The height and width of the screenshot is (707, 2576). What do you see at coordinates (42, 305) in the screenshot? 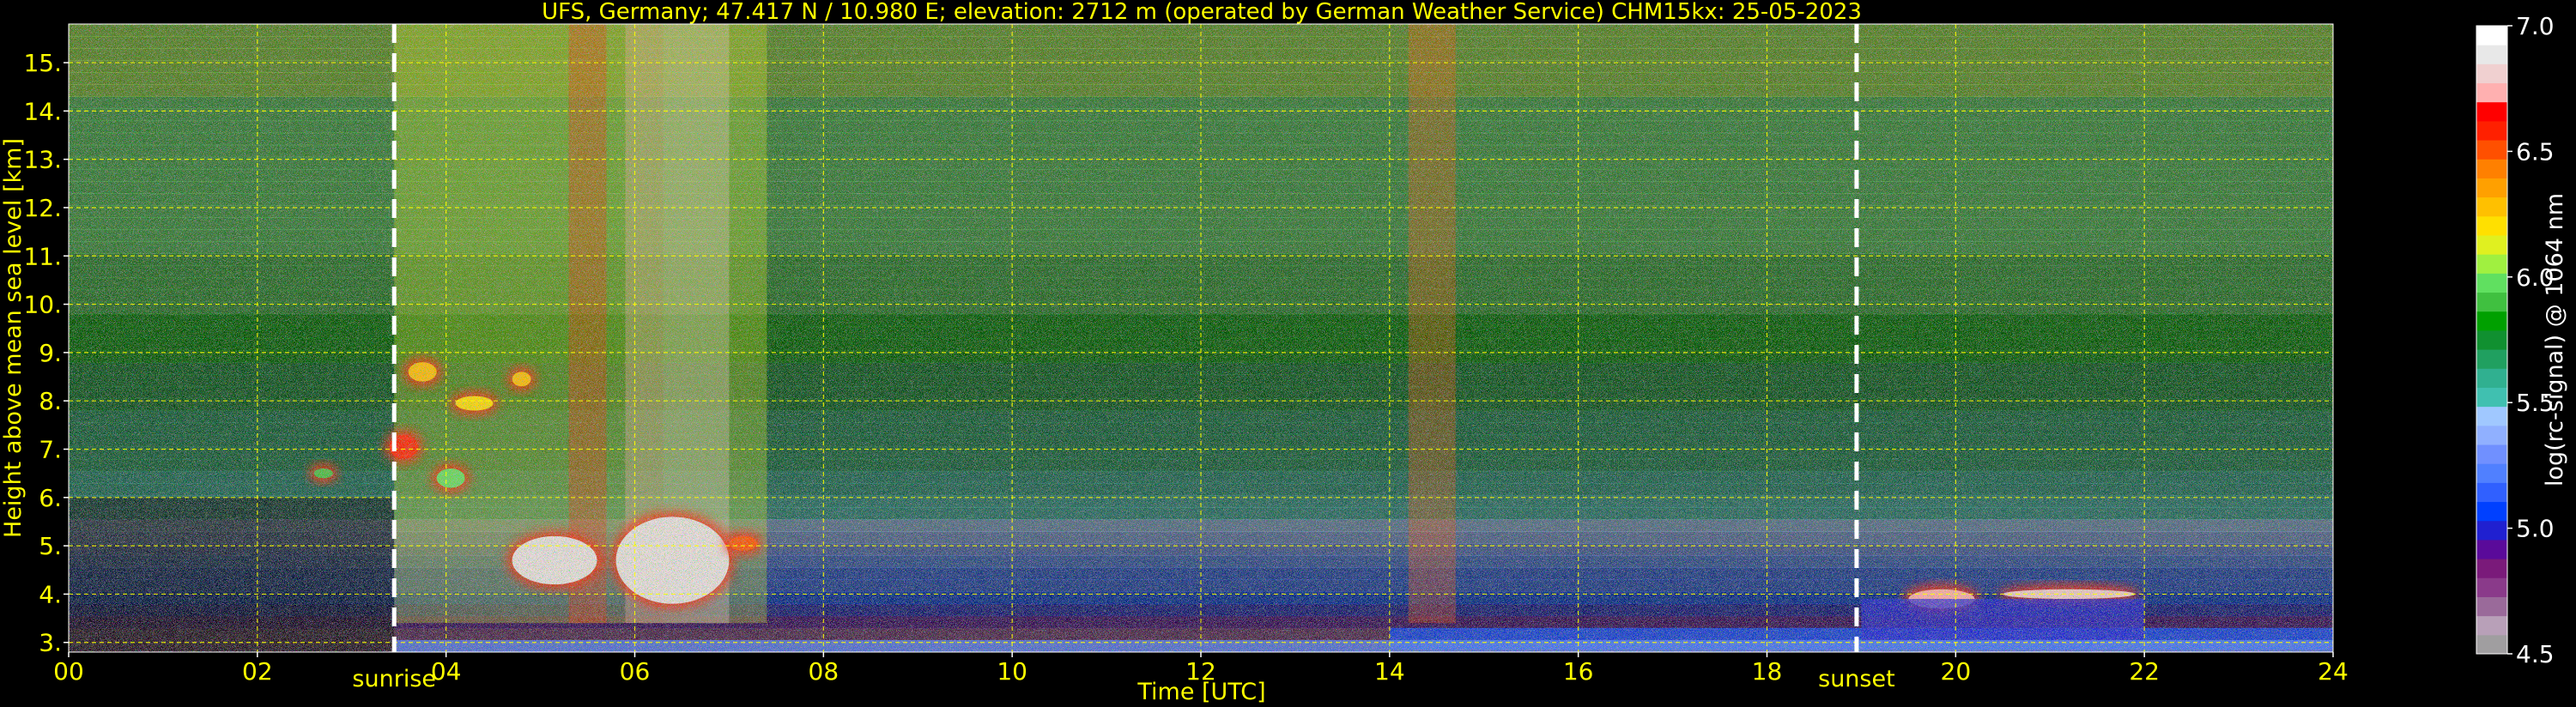
I see `y-tick-label: 10.` at bounding box center [42, 305].